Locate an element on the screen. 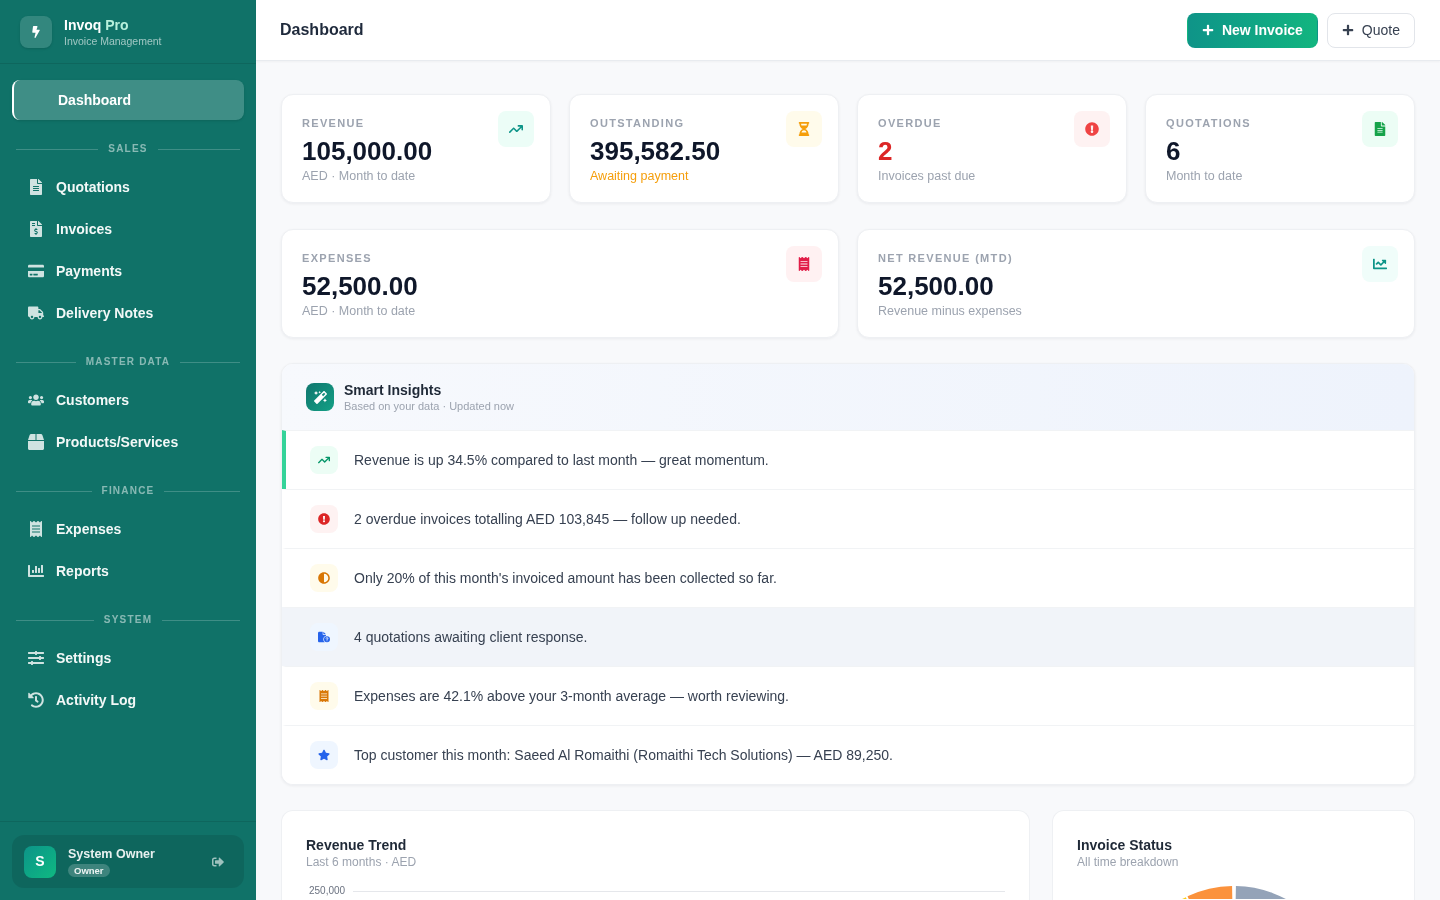 This screenshot has height=900, width=1440. nav-item: Products/Services is located at coordinates (128, 442).